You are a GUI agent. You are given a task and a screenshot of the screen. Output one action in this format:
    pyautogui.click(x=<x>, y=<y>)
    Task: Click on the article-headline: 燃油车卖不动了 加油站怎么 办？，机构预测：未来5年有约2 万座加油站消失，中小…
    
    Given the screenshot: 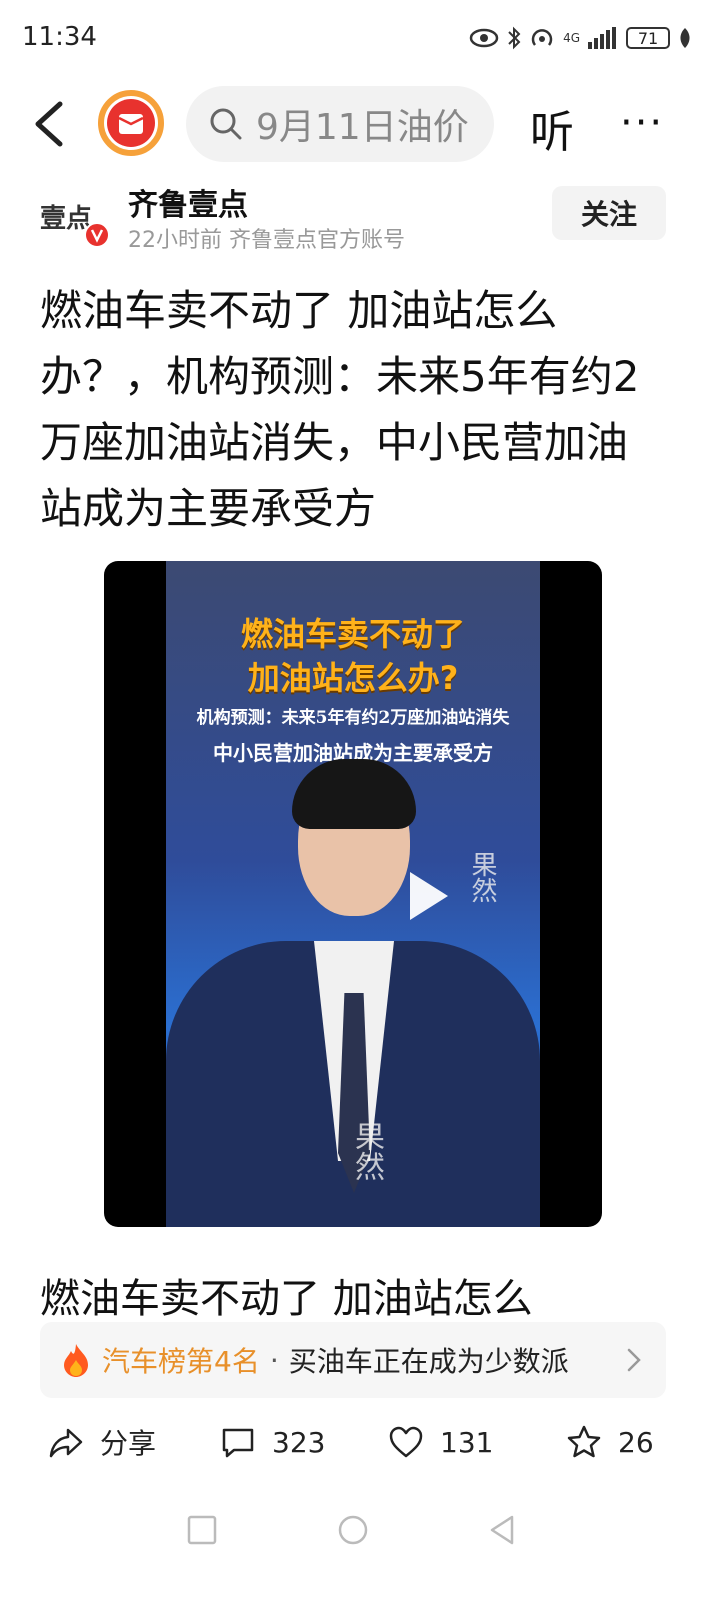 What is the action you would take?
    pyautogui.click(x=360, y=410)
    